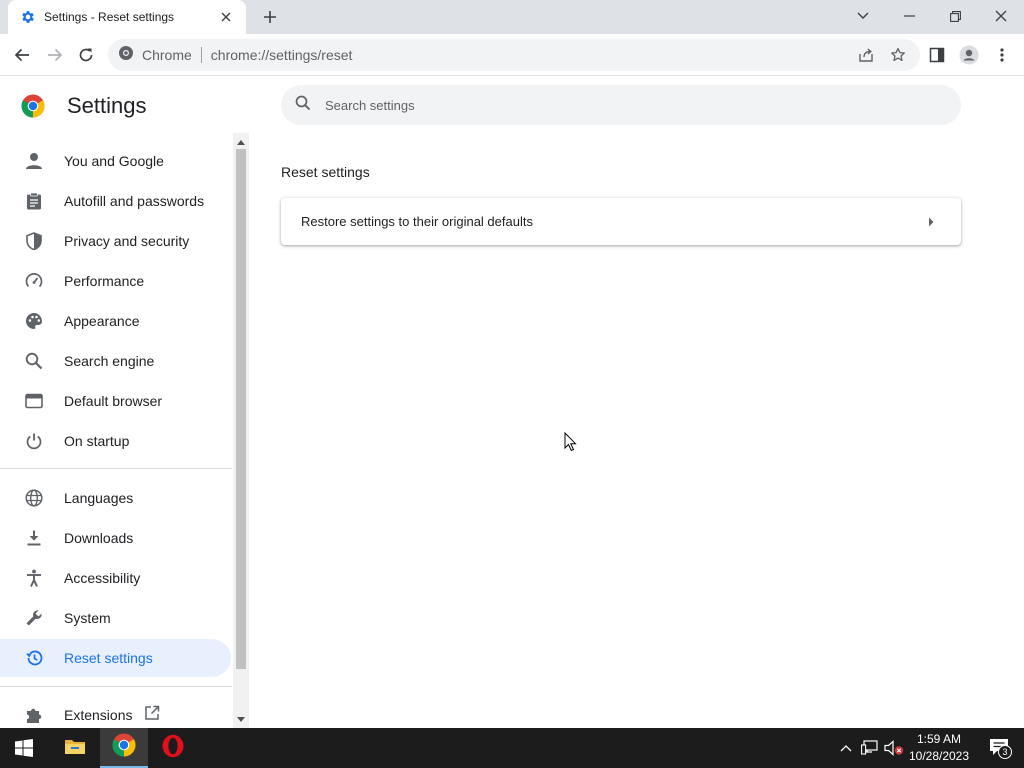 The height and width of the screenshot is (768, 1024). What do you see at coordinates (34, 321) in the screenshot?
I see `palette-icon` at bounding box center [34, 321].